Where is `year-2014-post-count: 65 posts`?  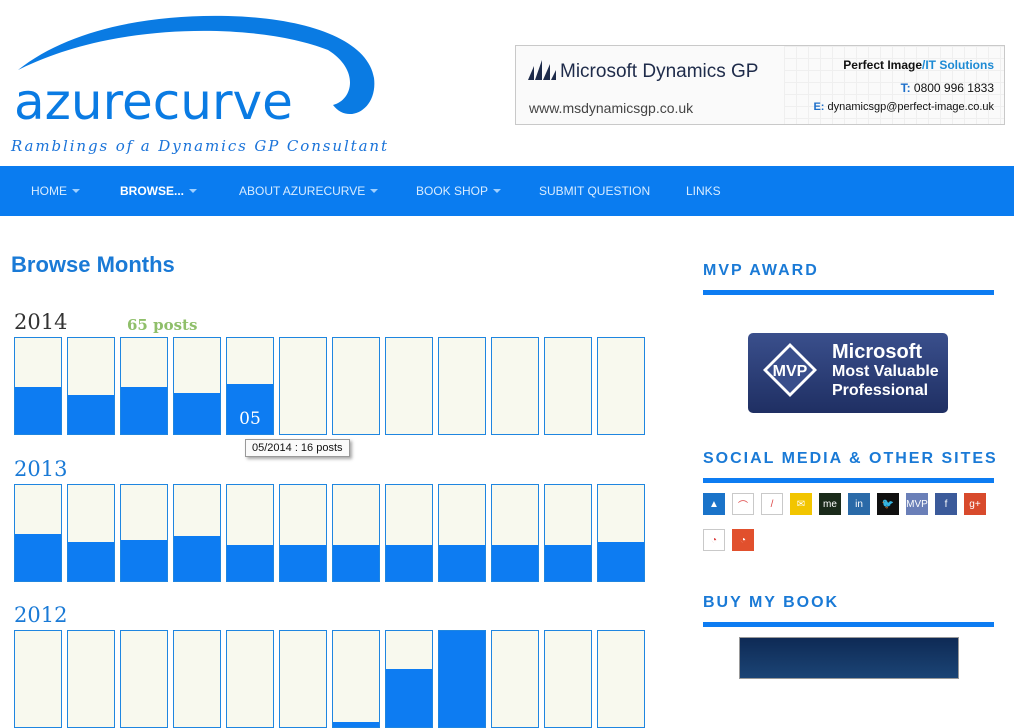 year-2014-post-count: 65 posts is located at coordinates (162, 325).